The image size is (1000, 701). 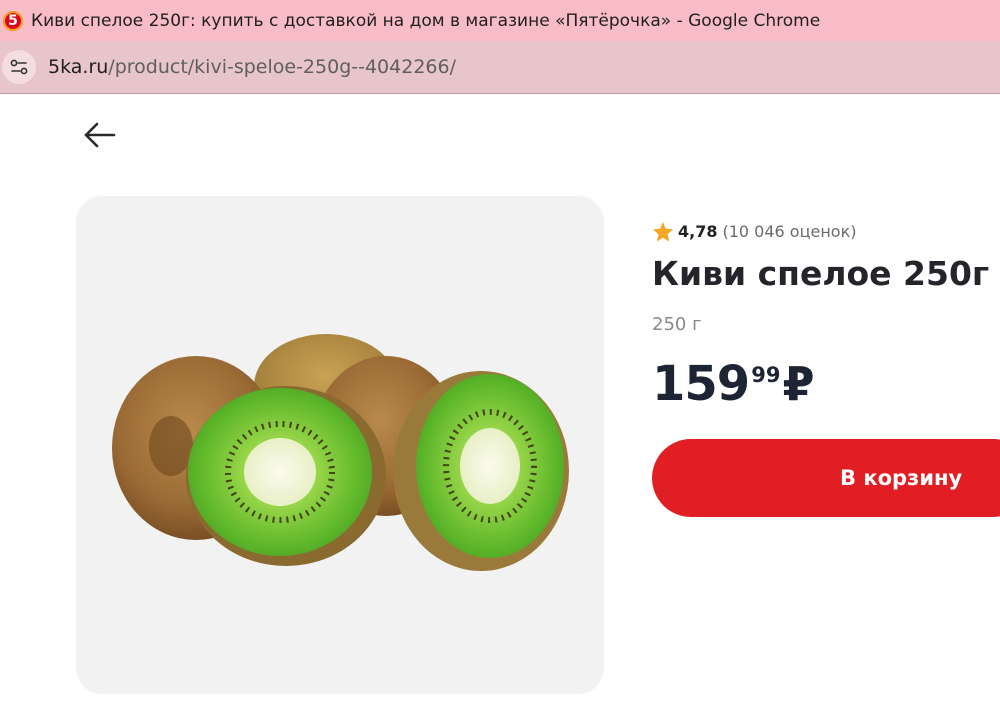 I want to click on rating-value: 4,78, so click(x=698, y=231).